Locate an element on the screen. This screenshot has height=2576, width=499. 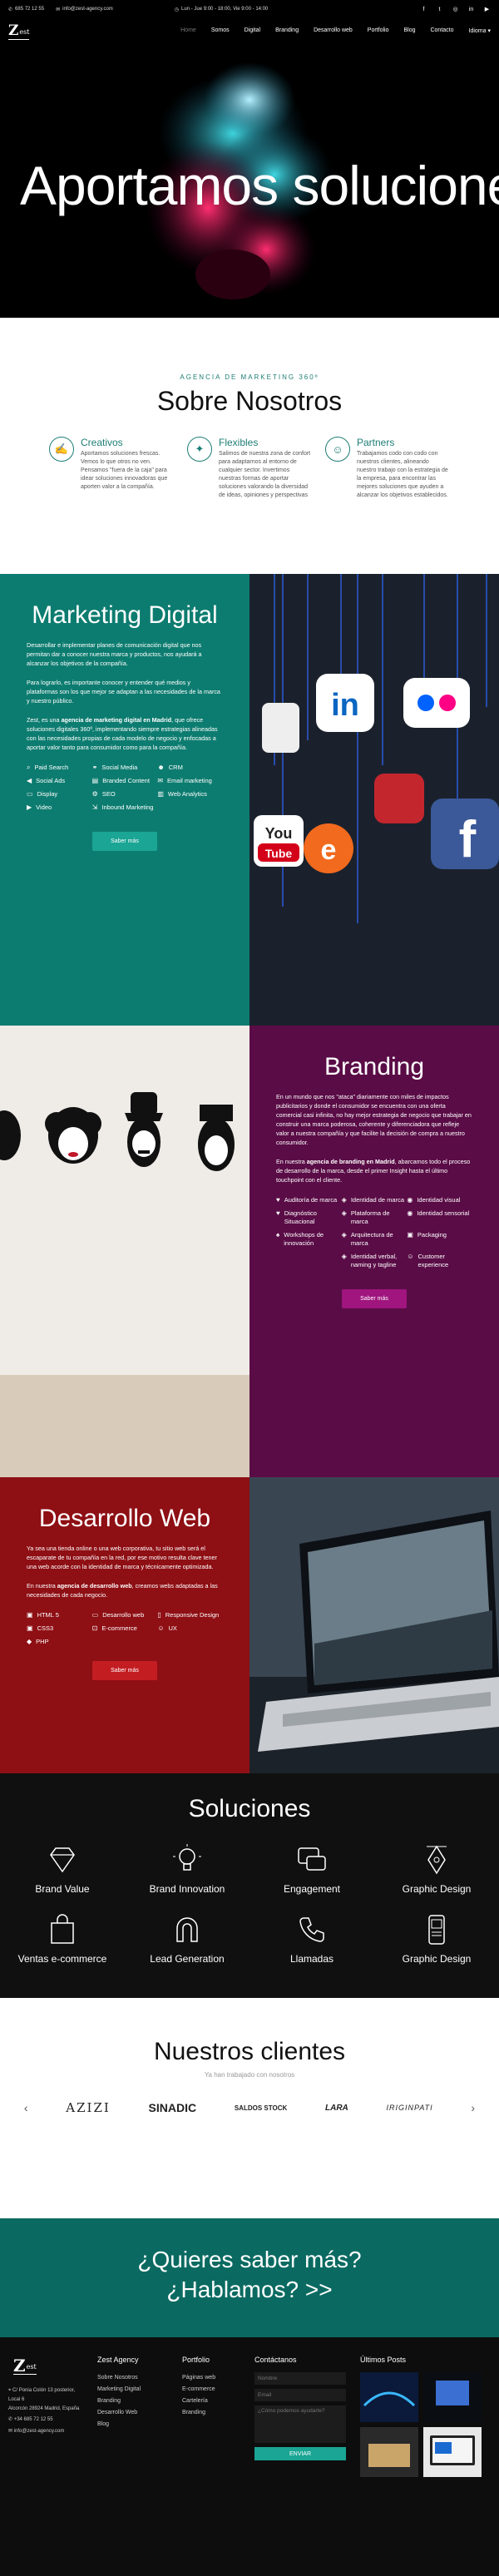
list-item-label: HTML 5 is located at coordinates (48, 1615).